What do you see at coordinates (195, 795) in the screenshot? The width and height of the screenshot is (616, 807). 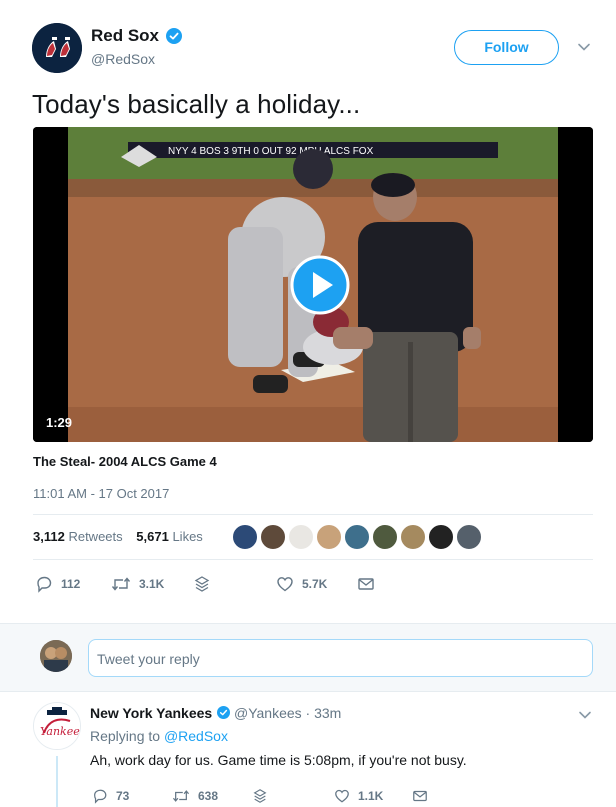 I see `retweet-action: 638` at bounding box center [195, 795].